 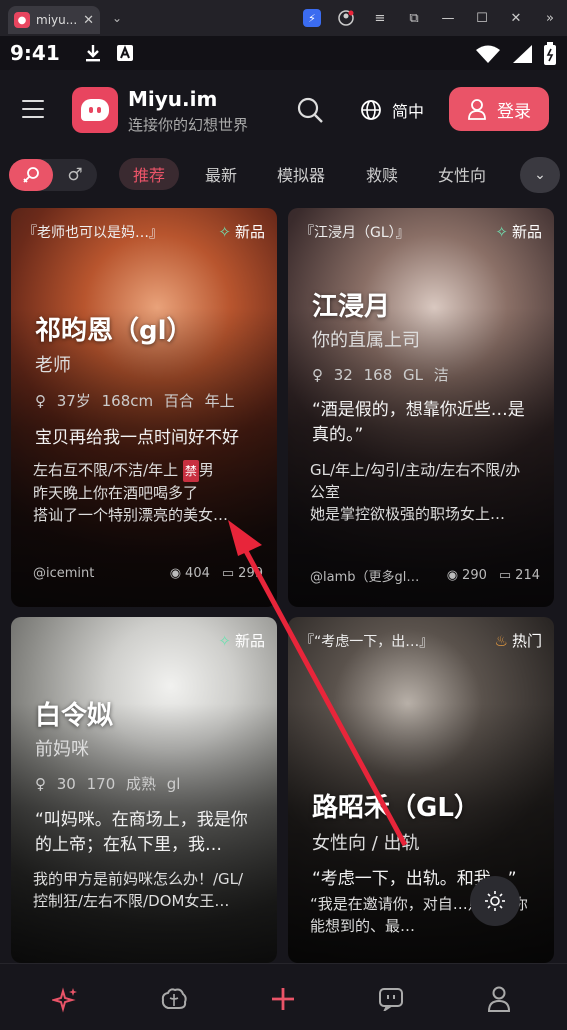 I want to click on app-header: Miyu.im 连接你的幻想世界 简中 登录, so click(x=283, y=110).